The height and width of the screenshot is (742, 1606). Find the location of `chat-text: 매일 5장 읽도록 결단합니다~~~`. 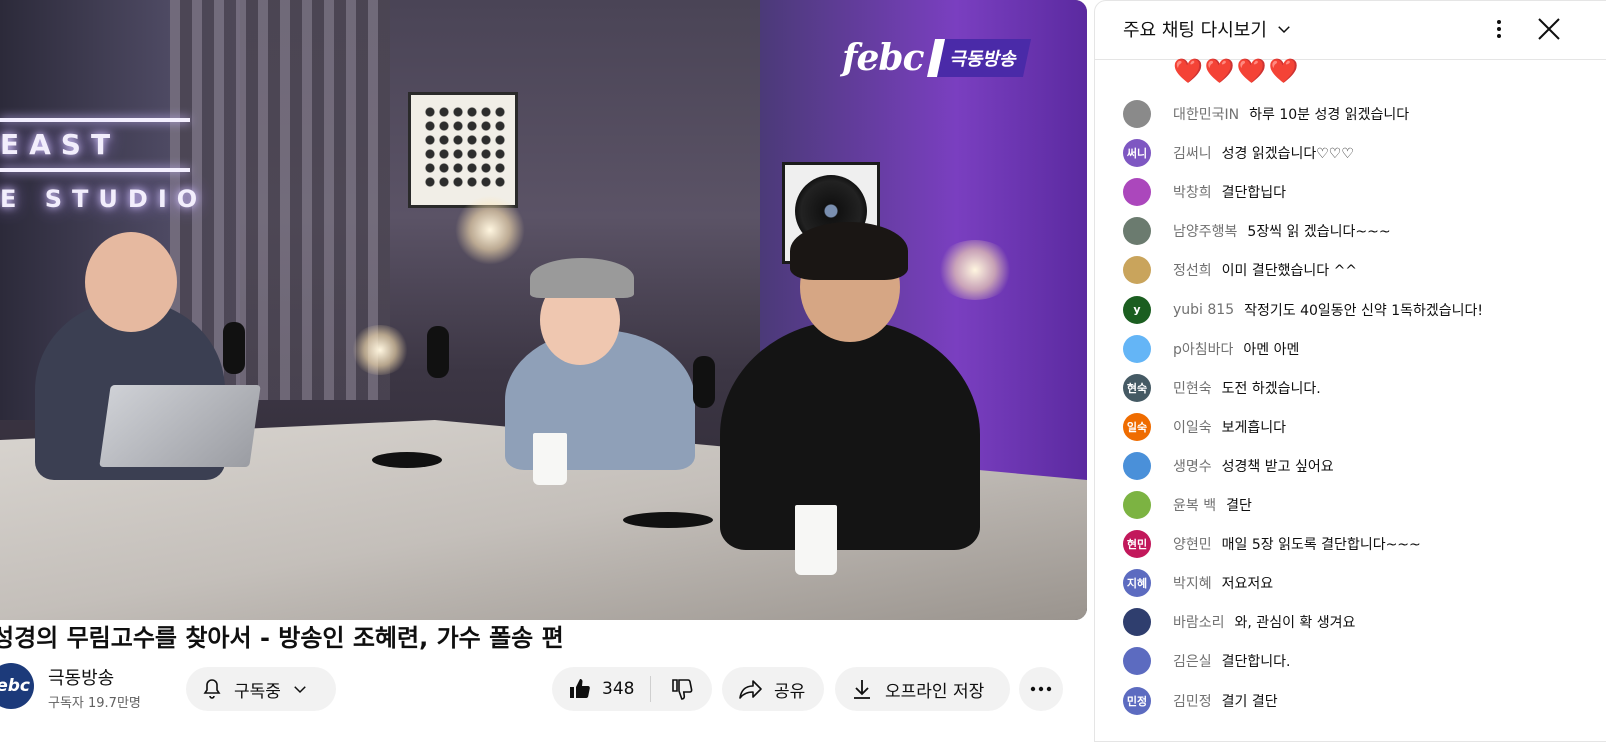

chat-text: 매일 5장 읽도록 결단합니다~~~ is located at coordinates (1321, 545).